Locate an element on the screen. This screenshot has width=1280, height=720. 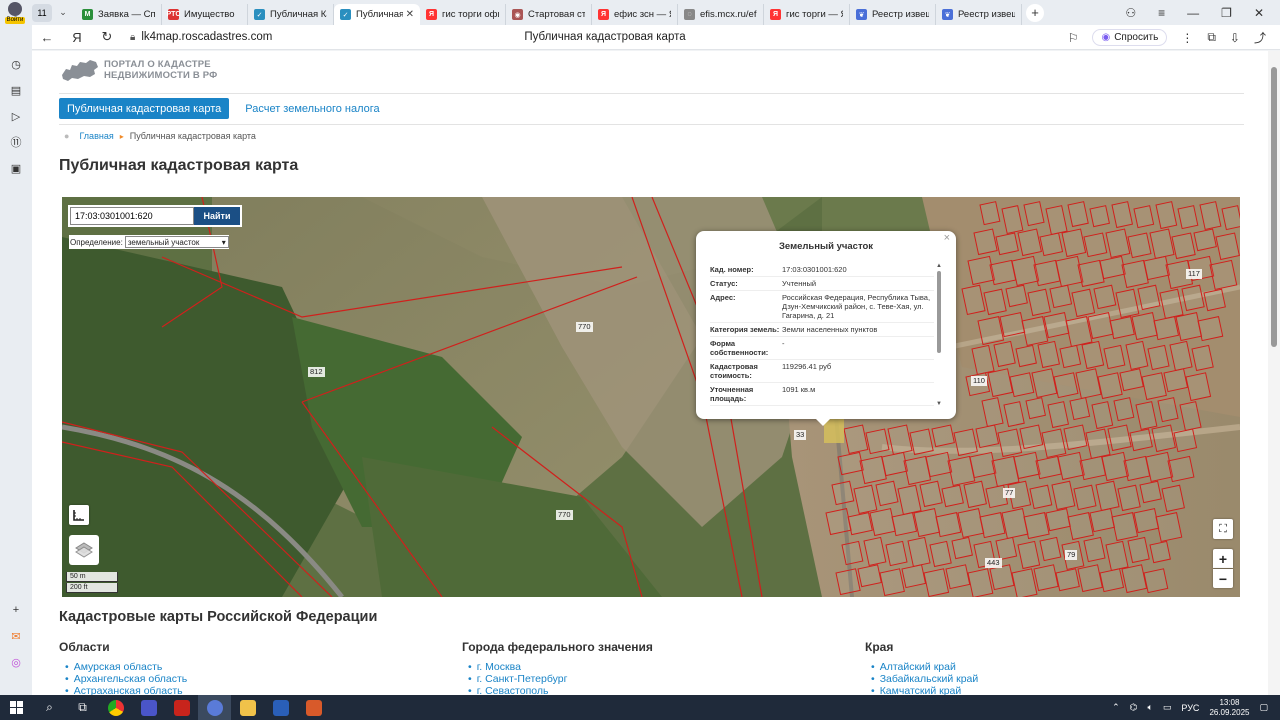
popup-pointer is located at coordinates (823, 422).